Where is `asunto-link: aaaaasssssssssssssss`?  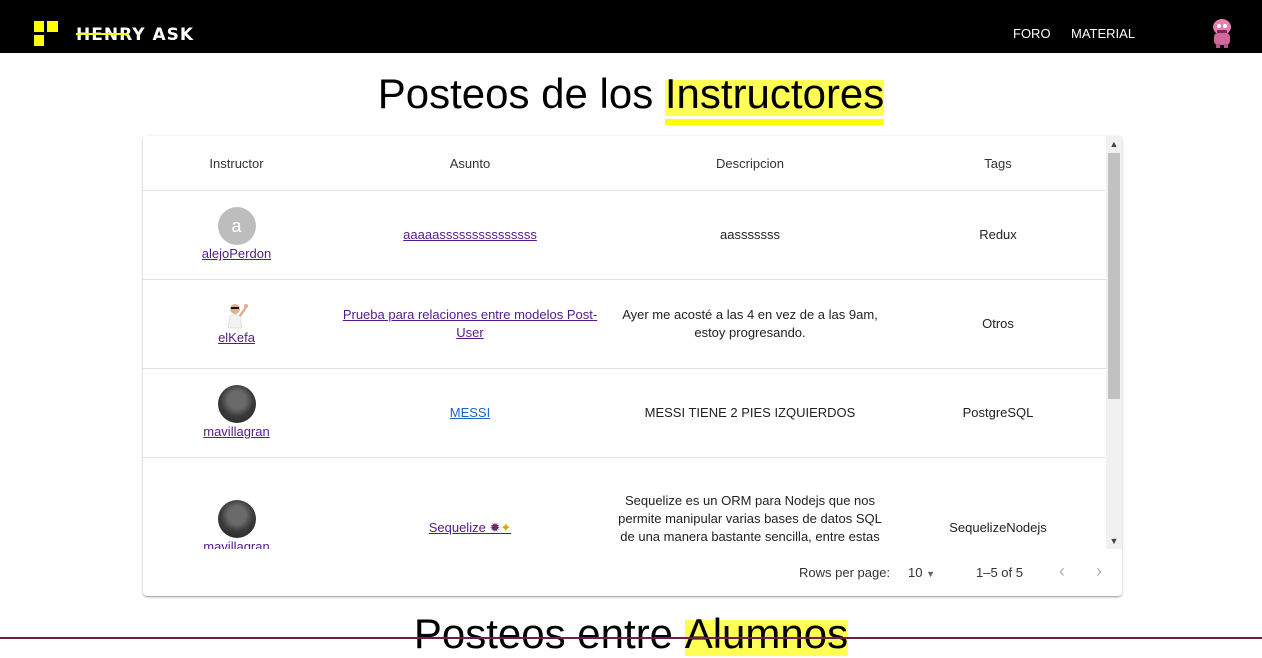 asunto-link: aaaaasssssssssssssss is located at coordinates (470, 234).